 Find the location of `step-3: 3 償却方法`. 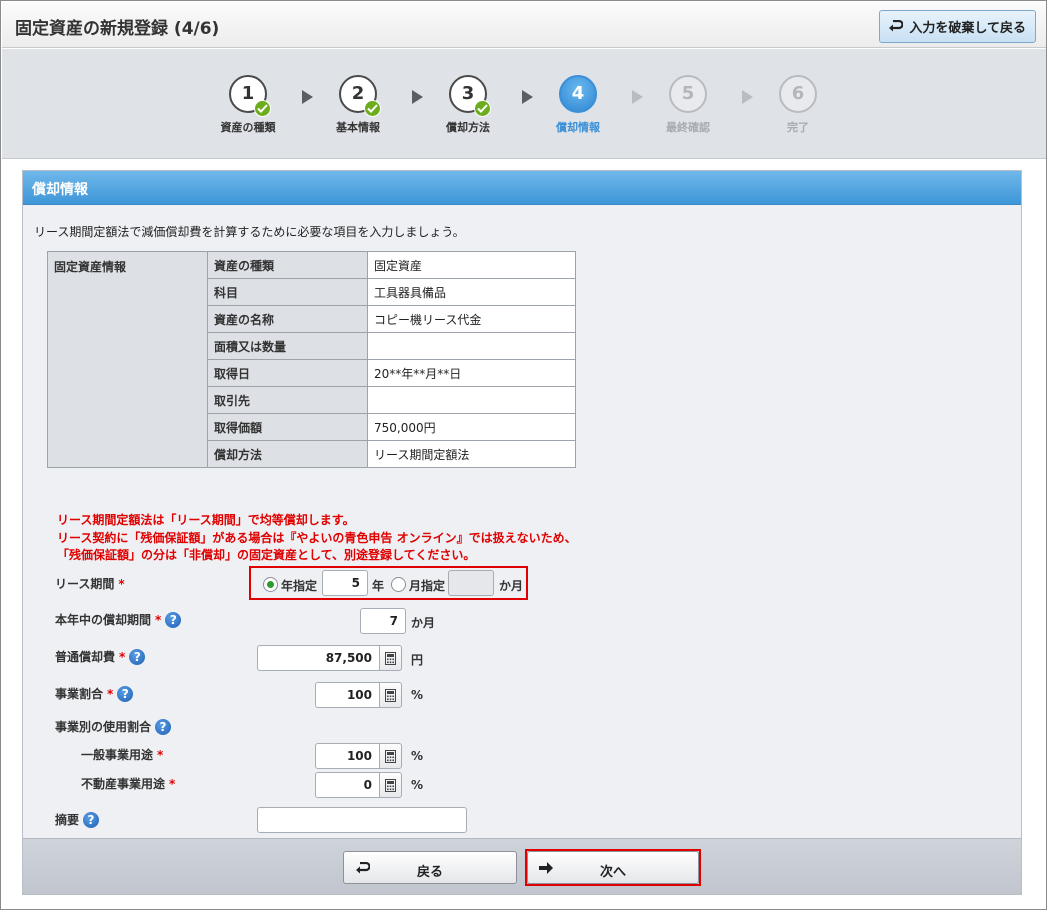

step-3: 3 償却方法 is located at coordinates (468, 105).